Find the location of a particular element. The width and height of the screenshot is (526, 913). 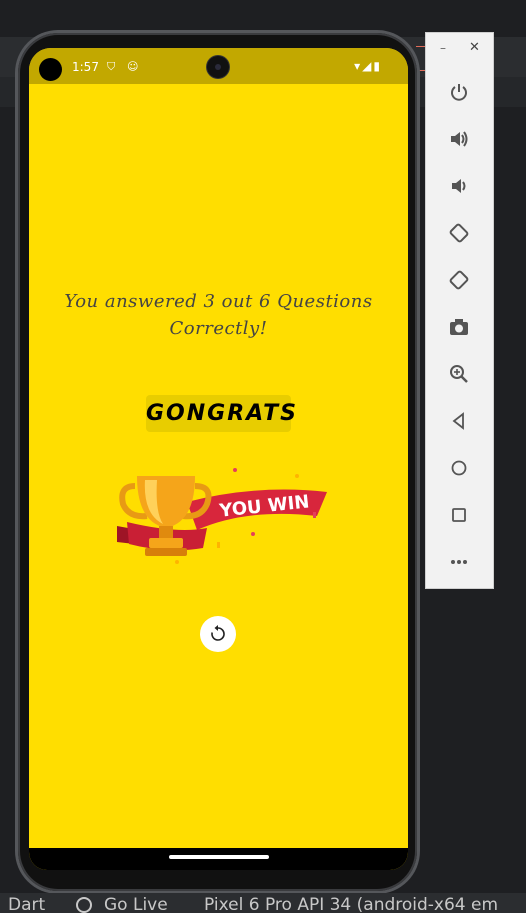

device-selector: Pixel 6 Pro API 34 (android-x64 em is located at coordinates (351, 904).